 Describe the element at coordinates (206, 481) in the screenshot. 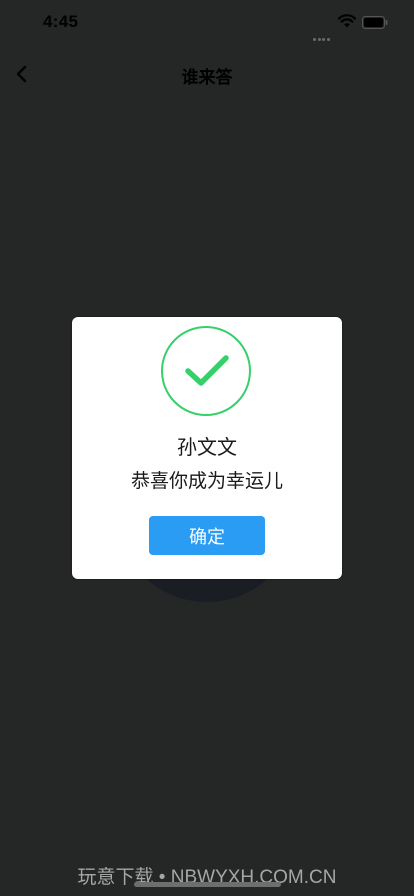

I see `congratulations-message: 恭喜你成为幸运儿` at that location.